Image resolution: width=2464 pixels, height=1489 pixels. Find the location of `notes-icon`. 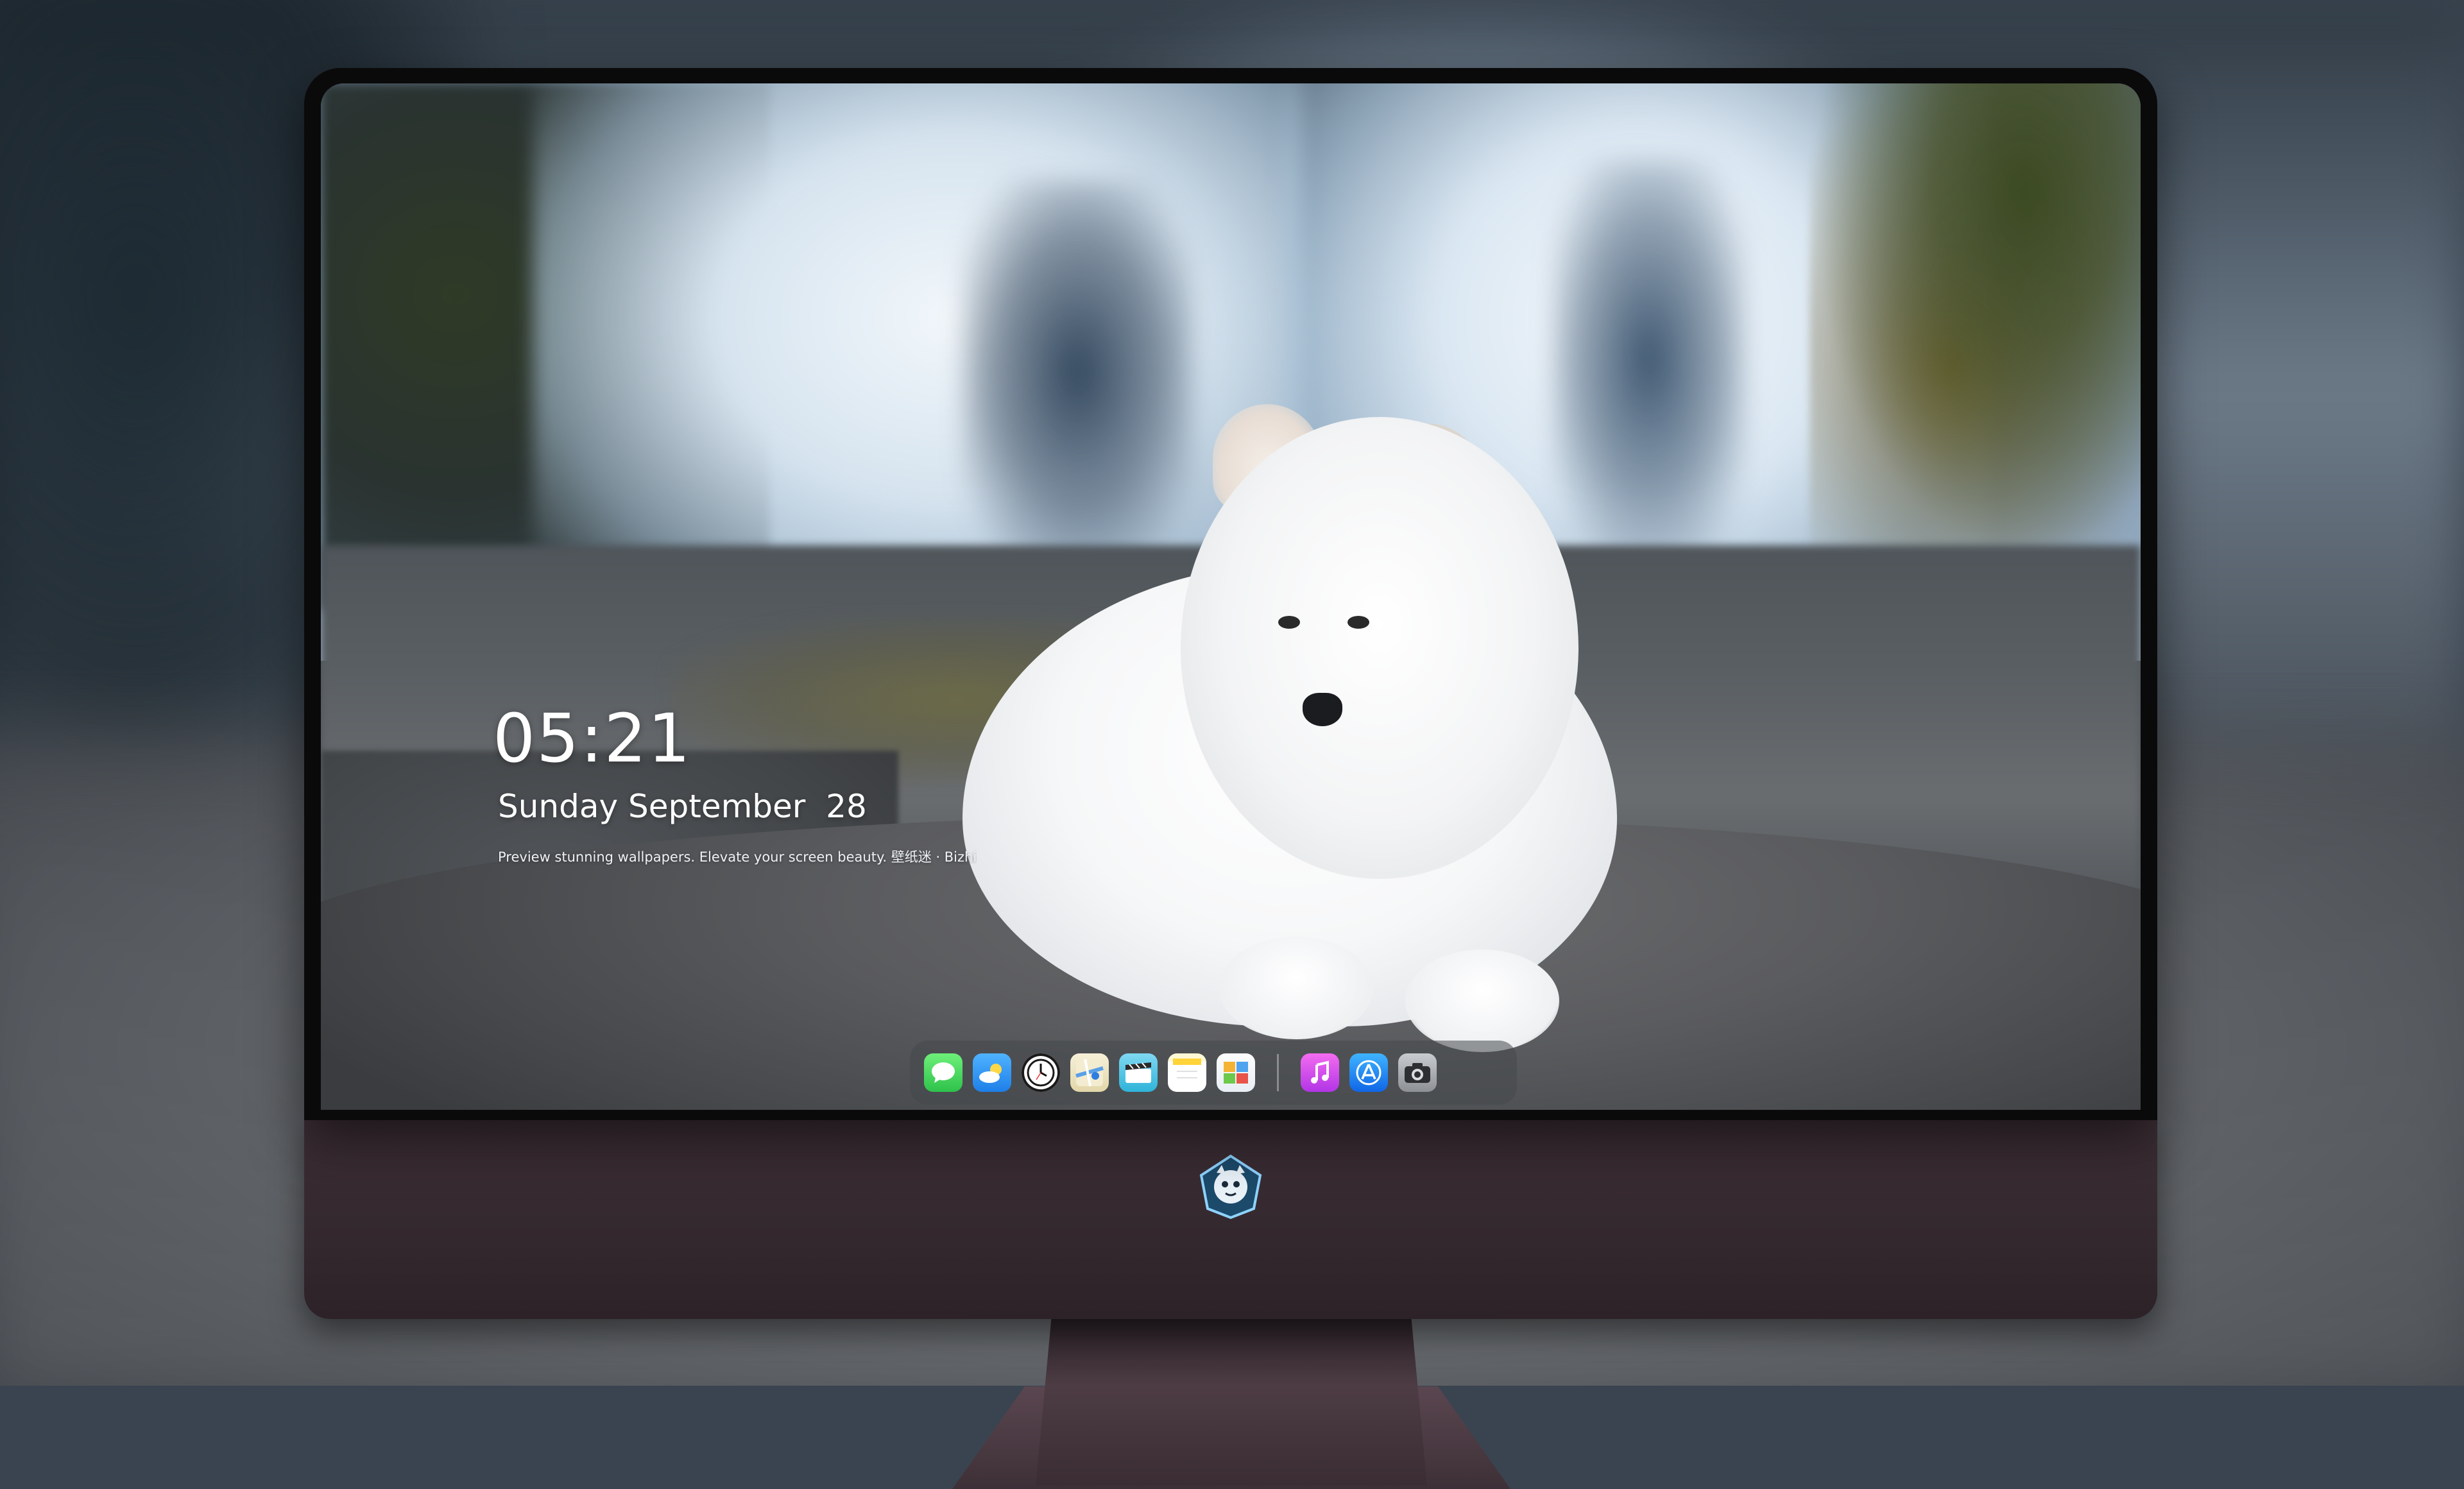

notes-icon is located at coordinates (1187, 1073).